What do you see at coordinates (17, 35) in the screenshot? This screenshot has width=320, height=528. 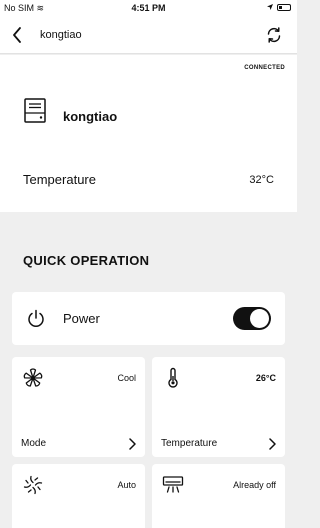 I see `chevron-left-icon` at bounding box center [17, 35].